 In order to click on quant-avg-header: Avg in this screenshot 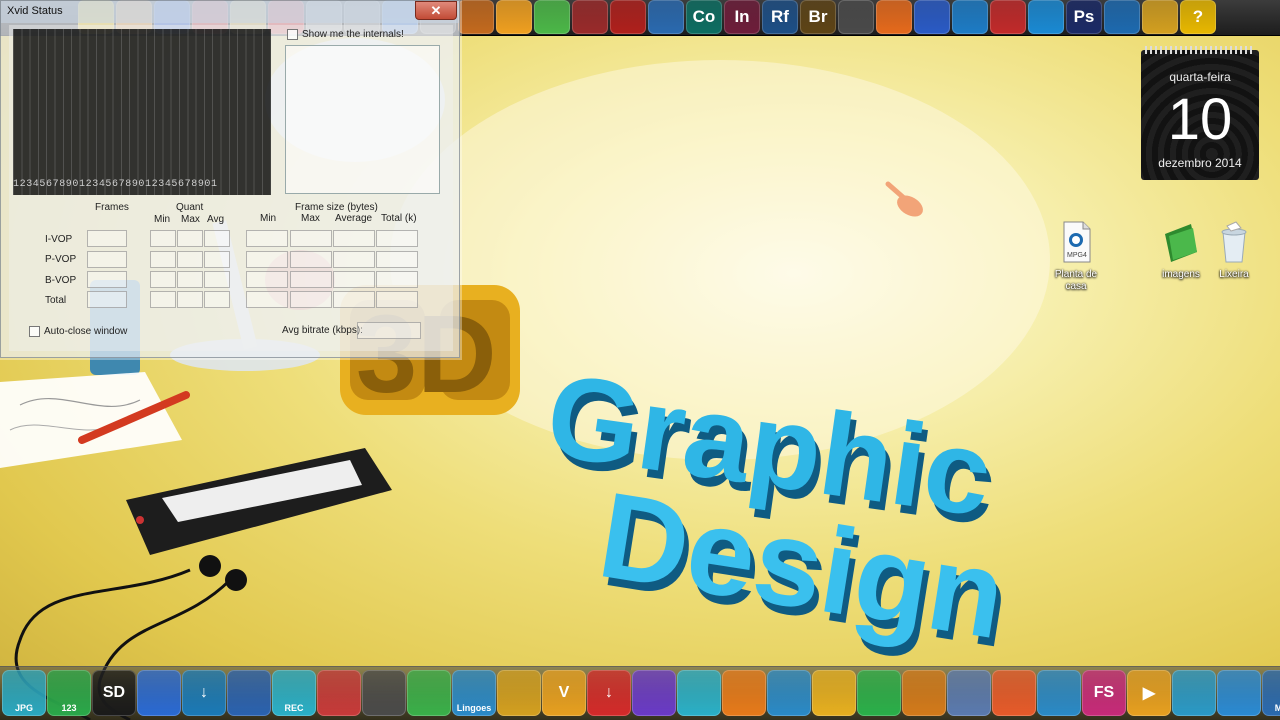, I will do `click(216, 219)`.